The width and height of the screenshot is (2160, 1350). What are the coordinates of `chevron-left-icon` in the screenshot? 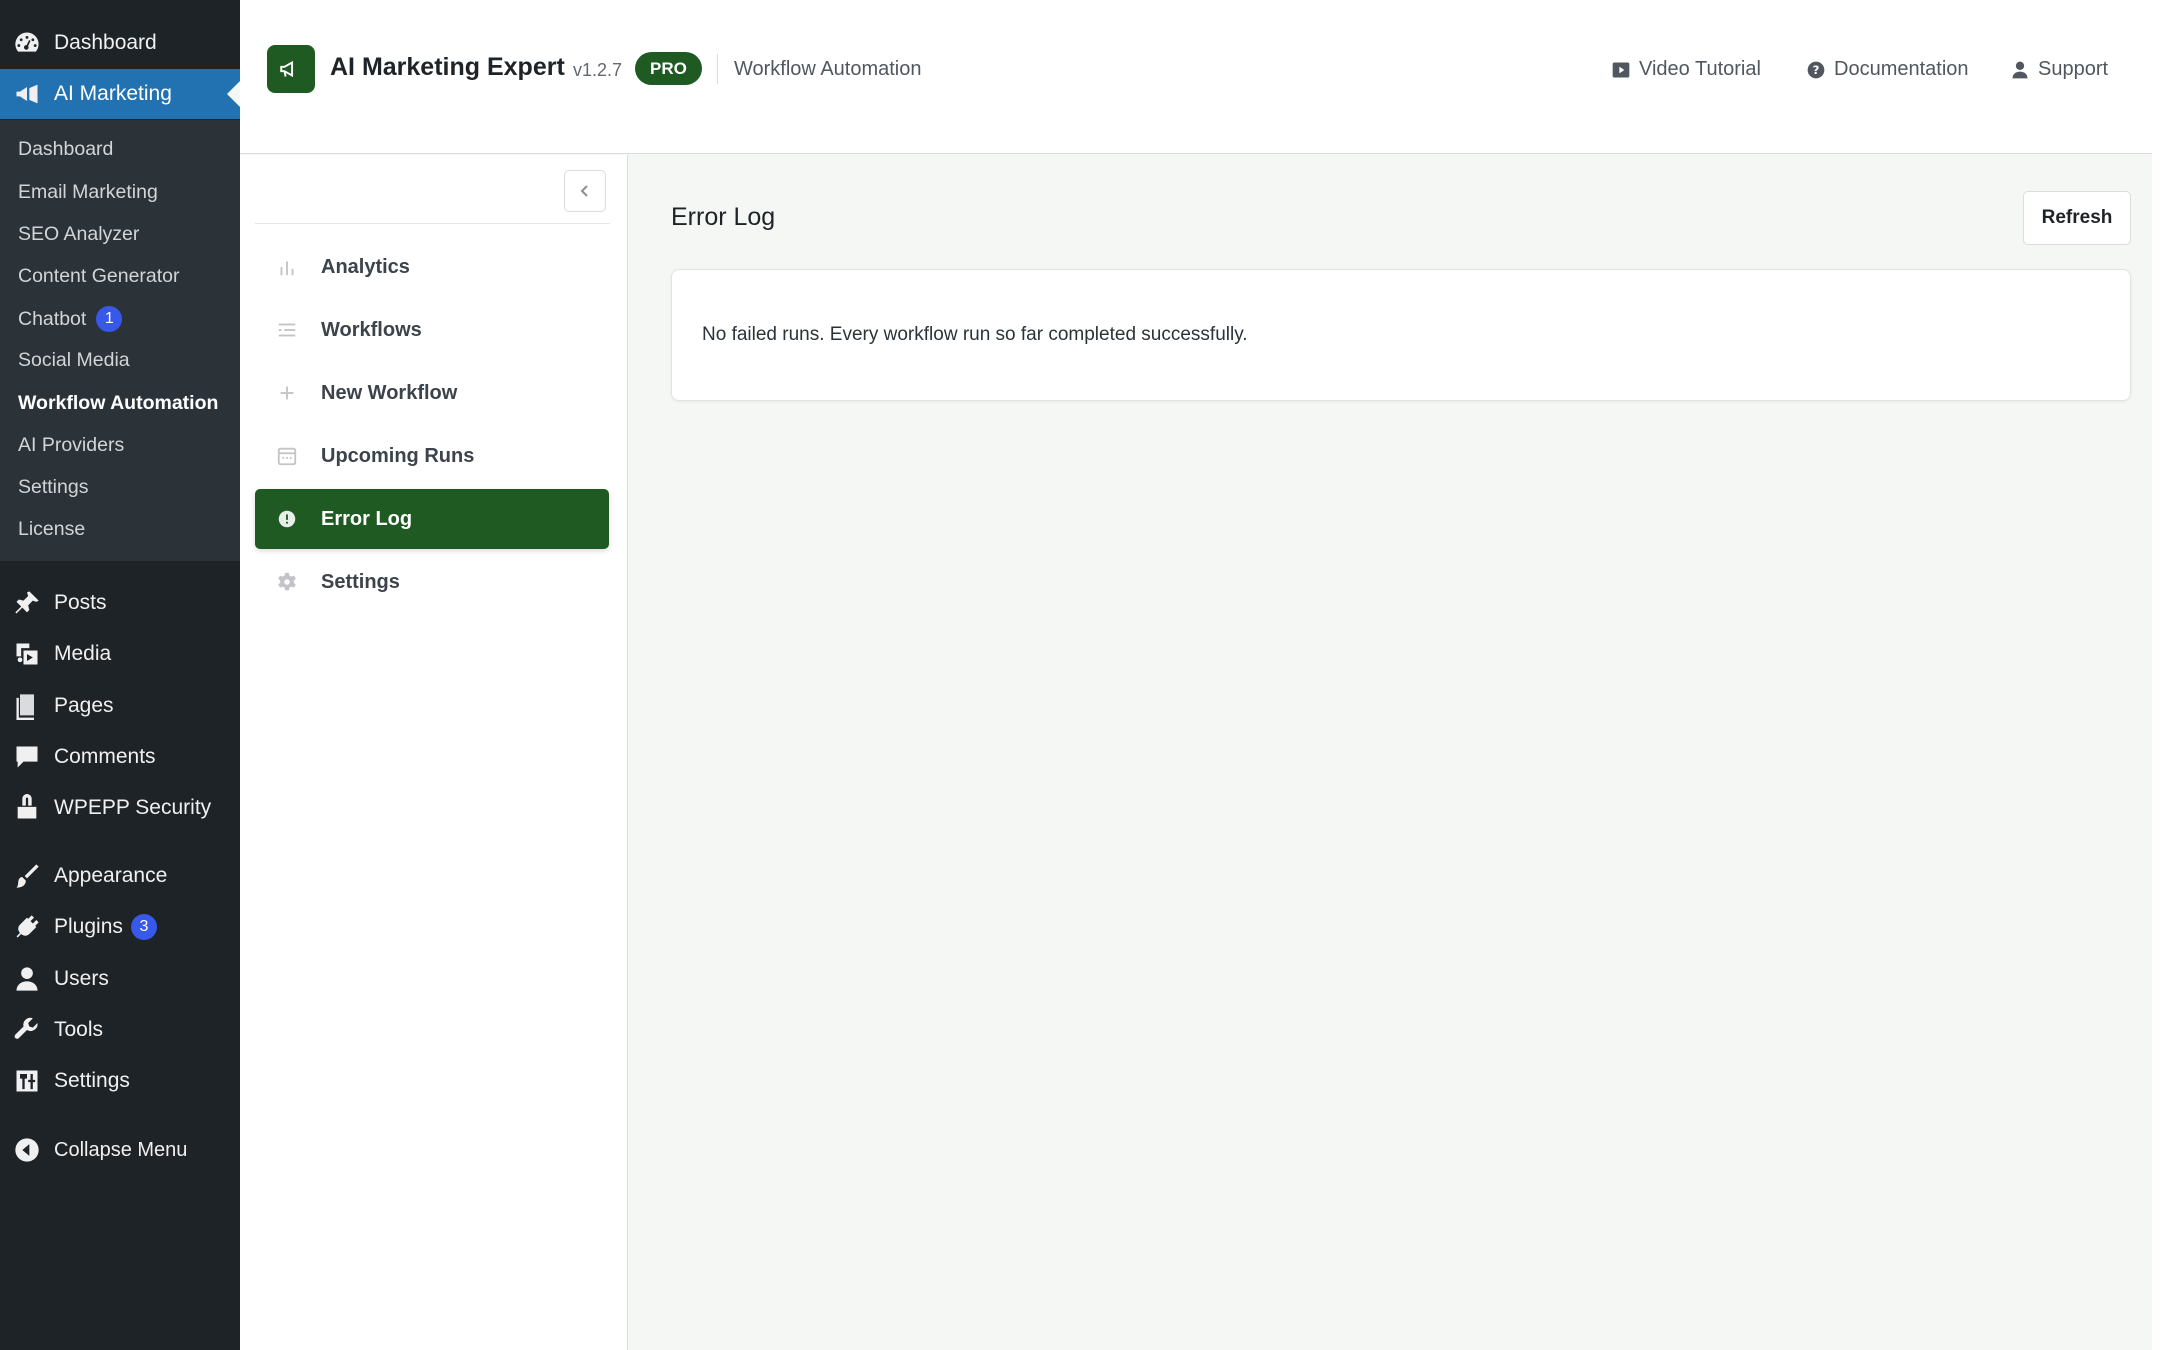 It's located at (584, 191).